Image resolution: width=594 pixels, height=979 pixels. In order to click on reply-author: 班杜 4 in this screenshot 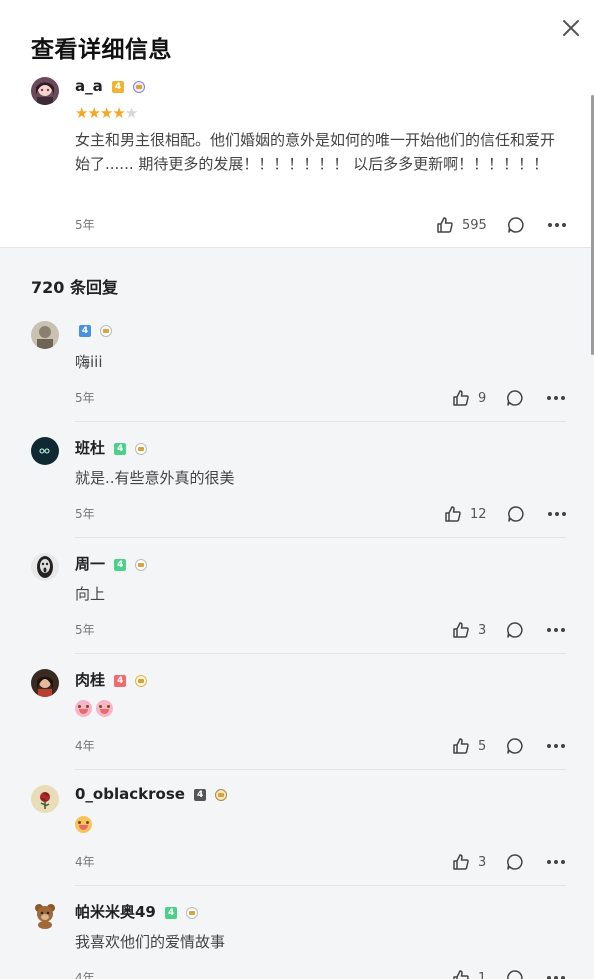, I will do `click(111, 447)`.